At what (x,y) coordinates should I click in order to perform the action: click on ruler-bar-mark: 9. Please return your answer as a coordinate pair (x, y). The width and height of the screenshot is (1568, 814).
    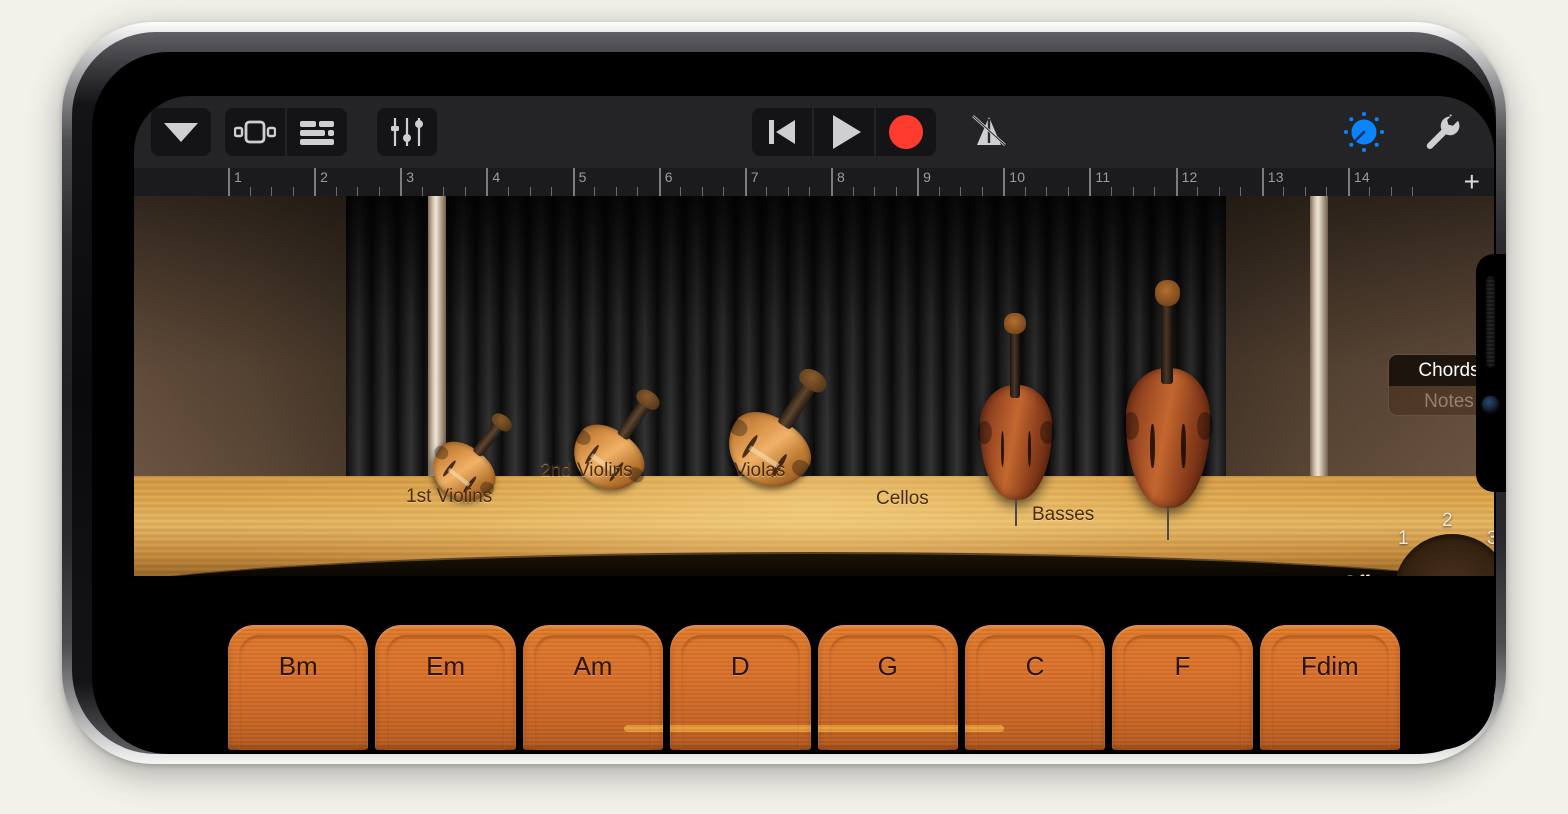
    Looking at the image, I should click on (924, 182).